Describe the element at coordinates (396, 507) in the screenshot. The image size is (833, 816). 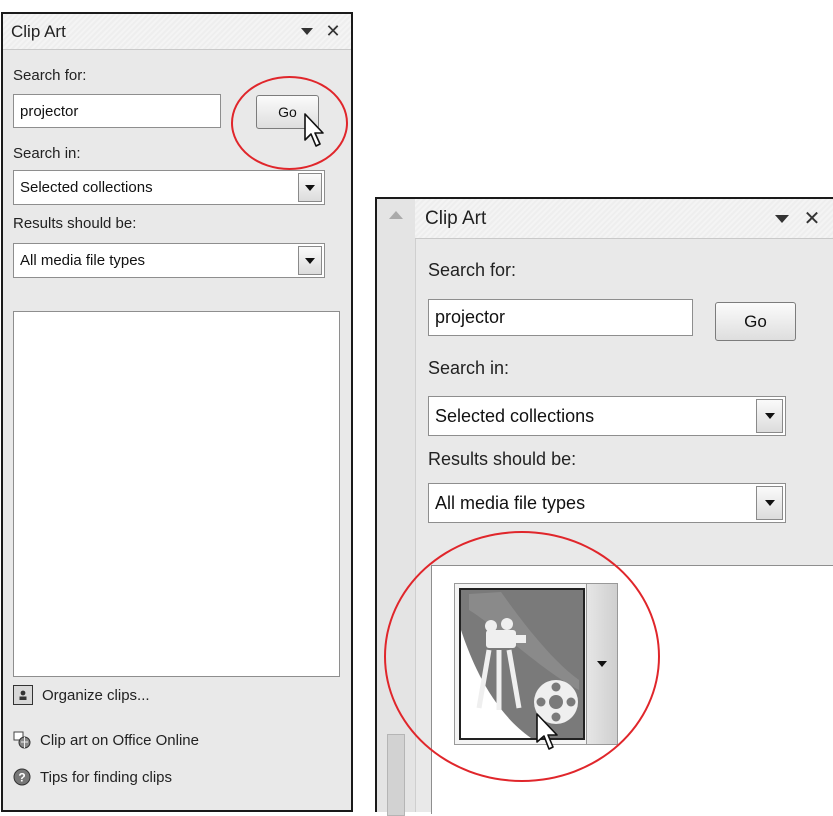
I see `scrollbar` at that location.